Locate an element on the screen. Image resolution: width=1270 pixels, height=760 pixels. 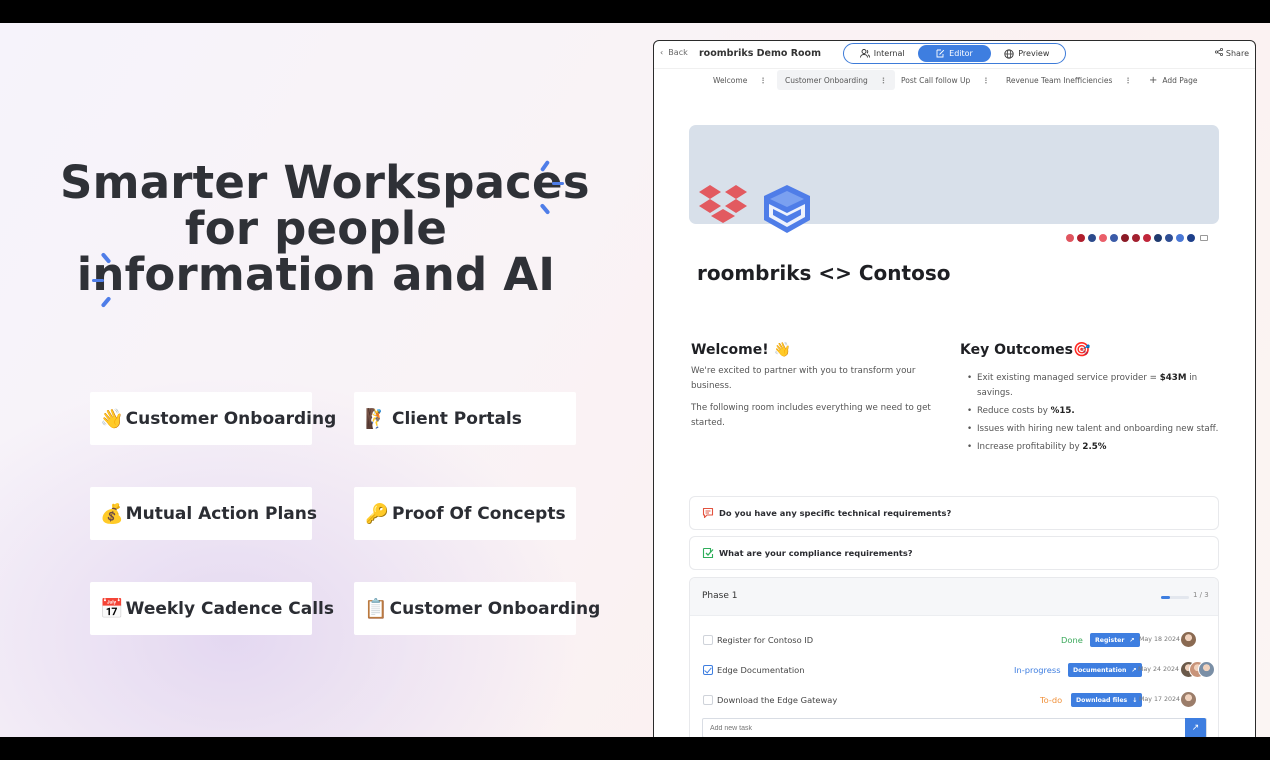
arrow-up-right-icon: ↗ is located at coordinates (1195, 728).